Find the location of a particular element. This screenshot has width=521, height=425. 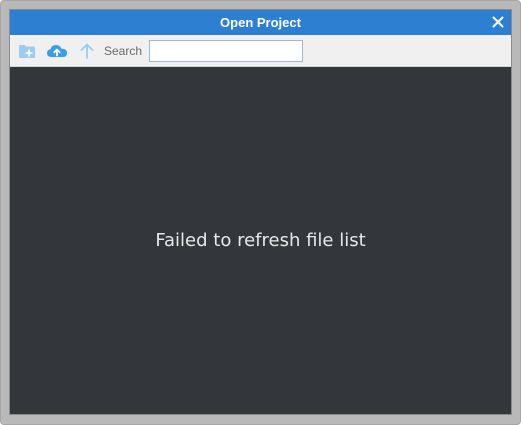

search-label: Search is located at coordinates (123, 51).